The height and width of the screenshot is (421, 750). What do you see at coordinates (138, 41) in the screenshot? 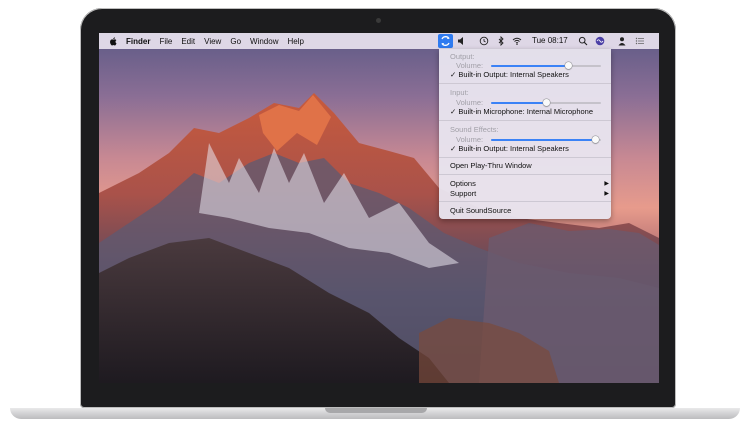
I see `menu-app-name: Finder` at bounding box center [138, 41].